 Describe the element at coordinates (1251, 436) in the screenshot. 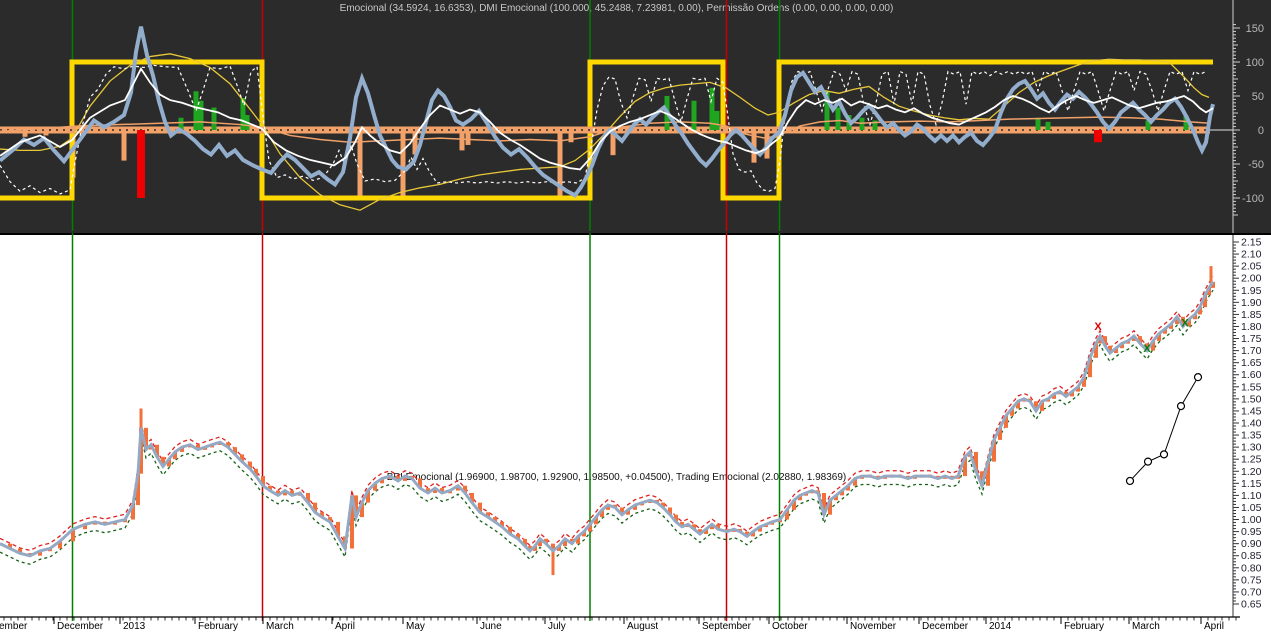

I see `price-axis-label: 1.35` at that location.